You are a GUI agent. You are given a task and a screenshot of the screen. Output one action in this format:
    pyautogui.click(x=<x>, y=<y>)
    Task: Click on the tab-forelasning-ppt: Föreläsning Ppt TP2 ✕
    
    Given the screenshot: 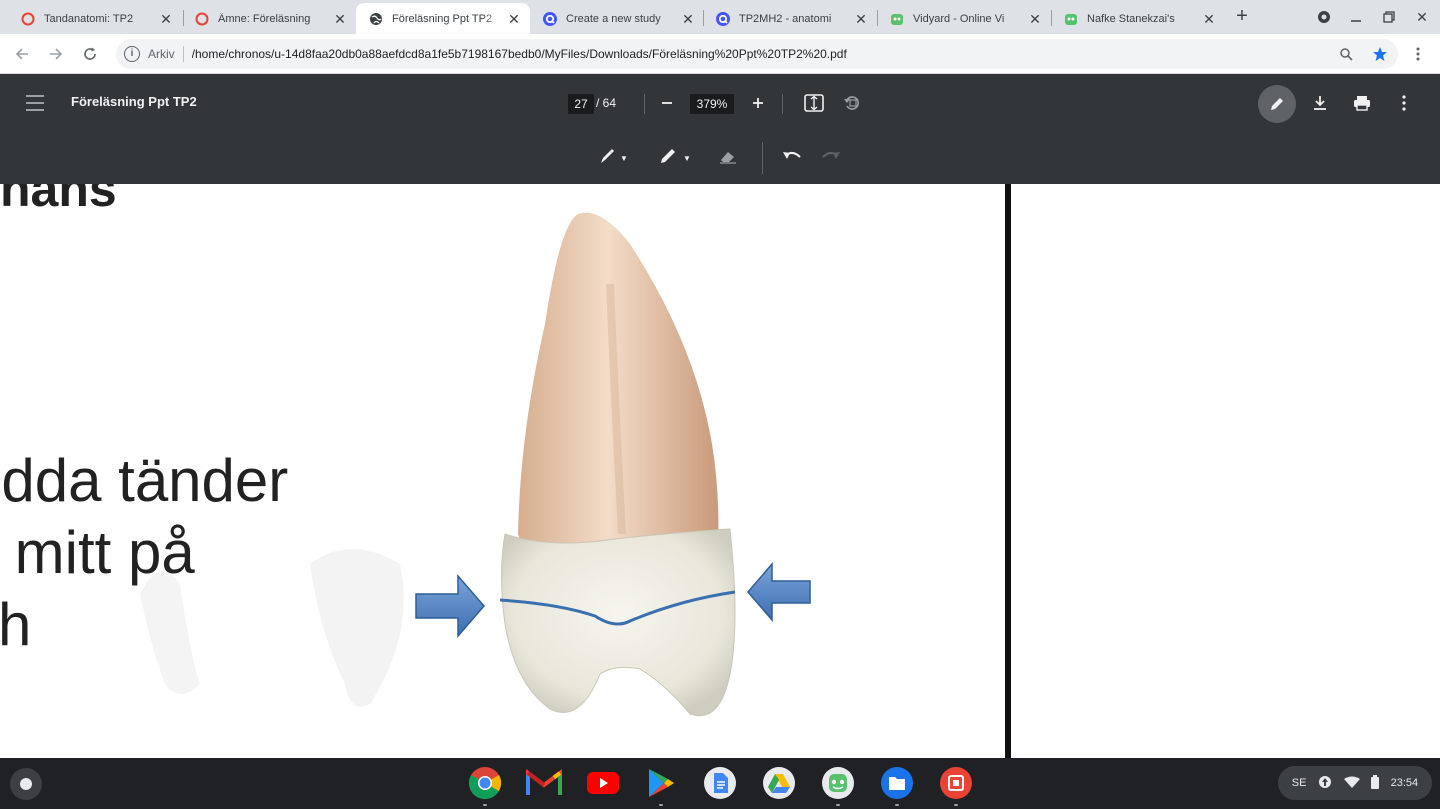 What is the action you would take?
    pyautogui.click(x=443, y=18)
    